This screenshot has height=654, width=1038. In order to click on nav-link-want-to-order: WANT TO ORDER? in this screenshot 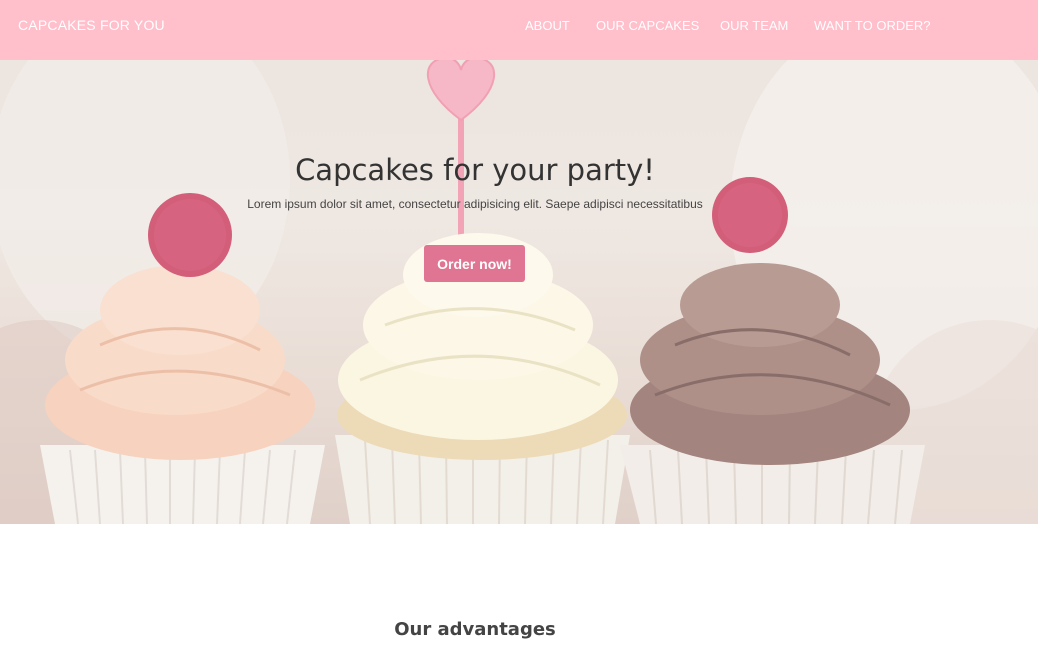, I will do `click(872, 25)`.